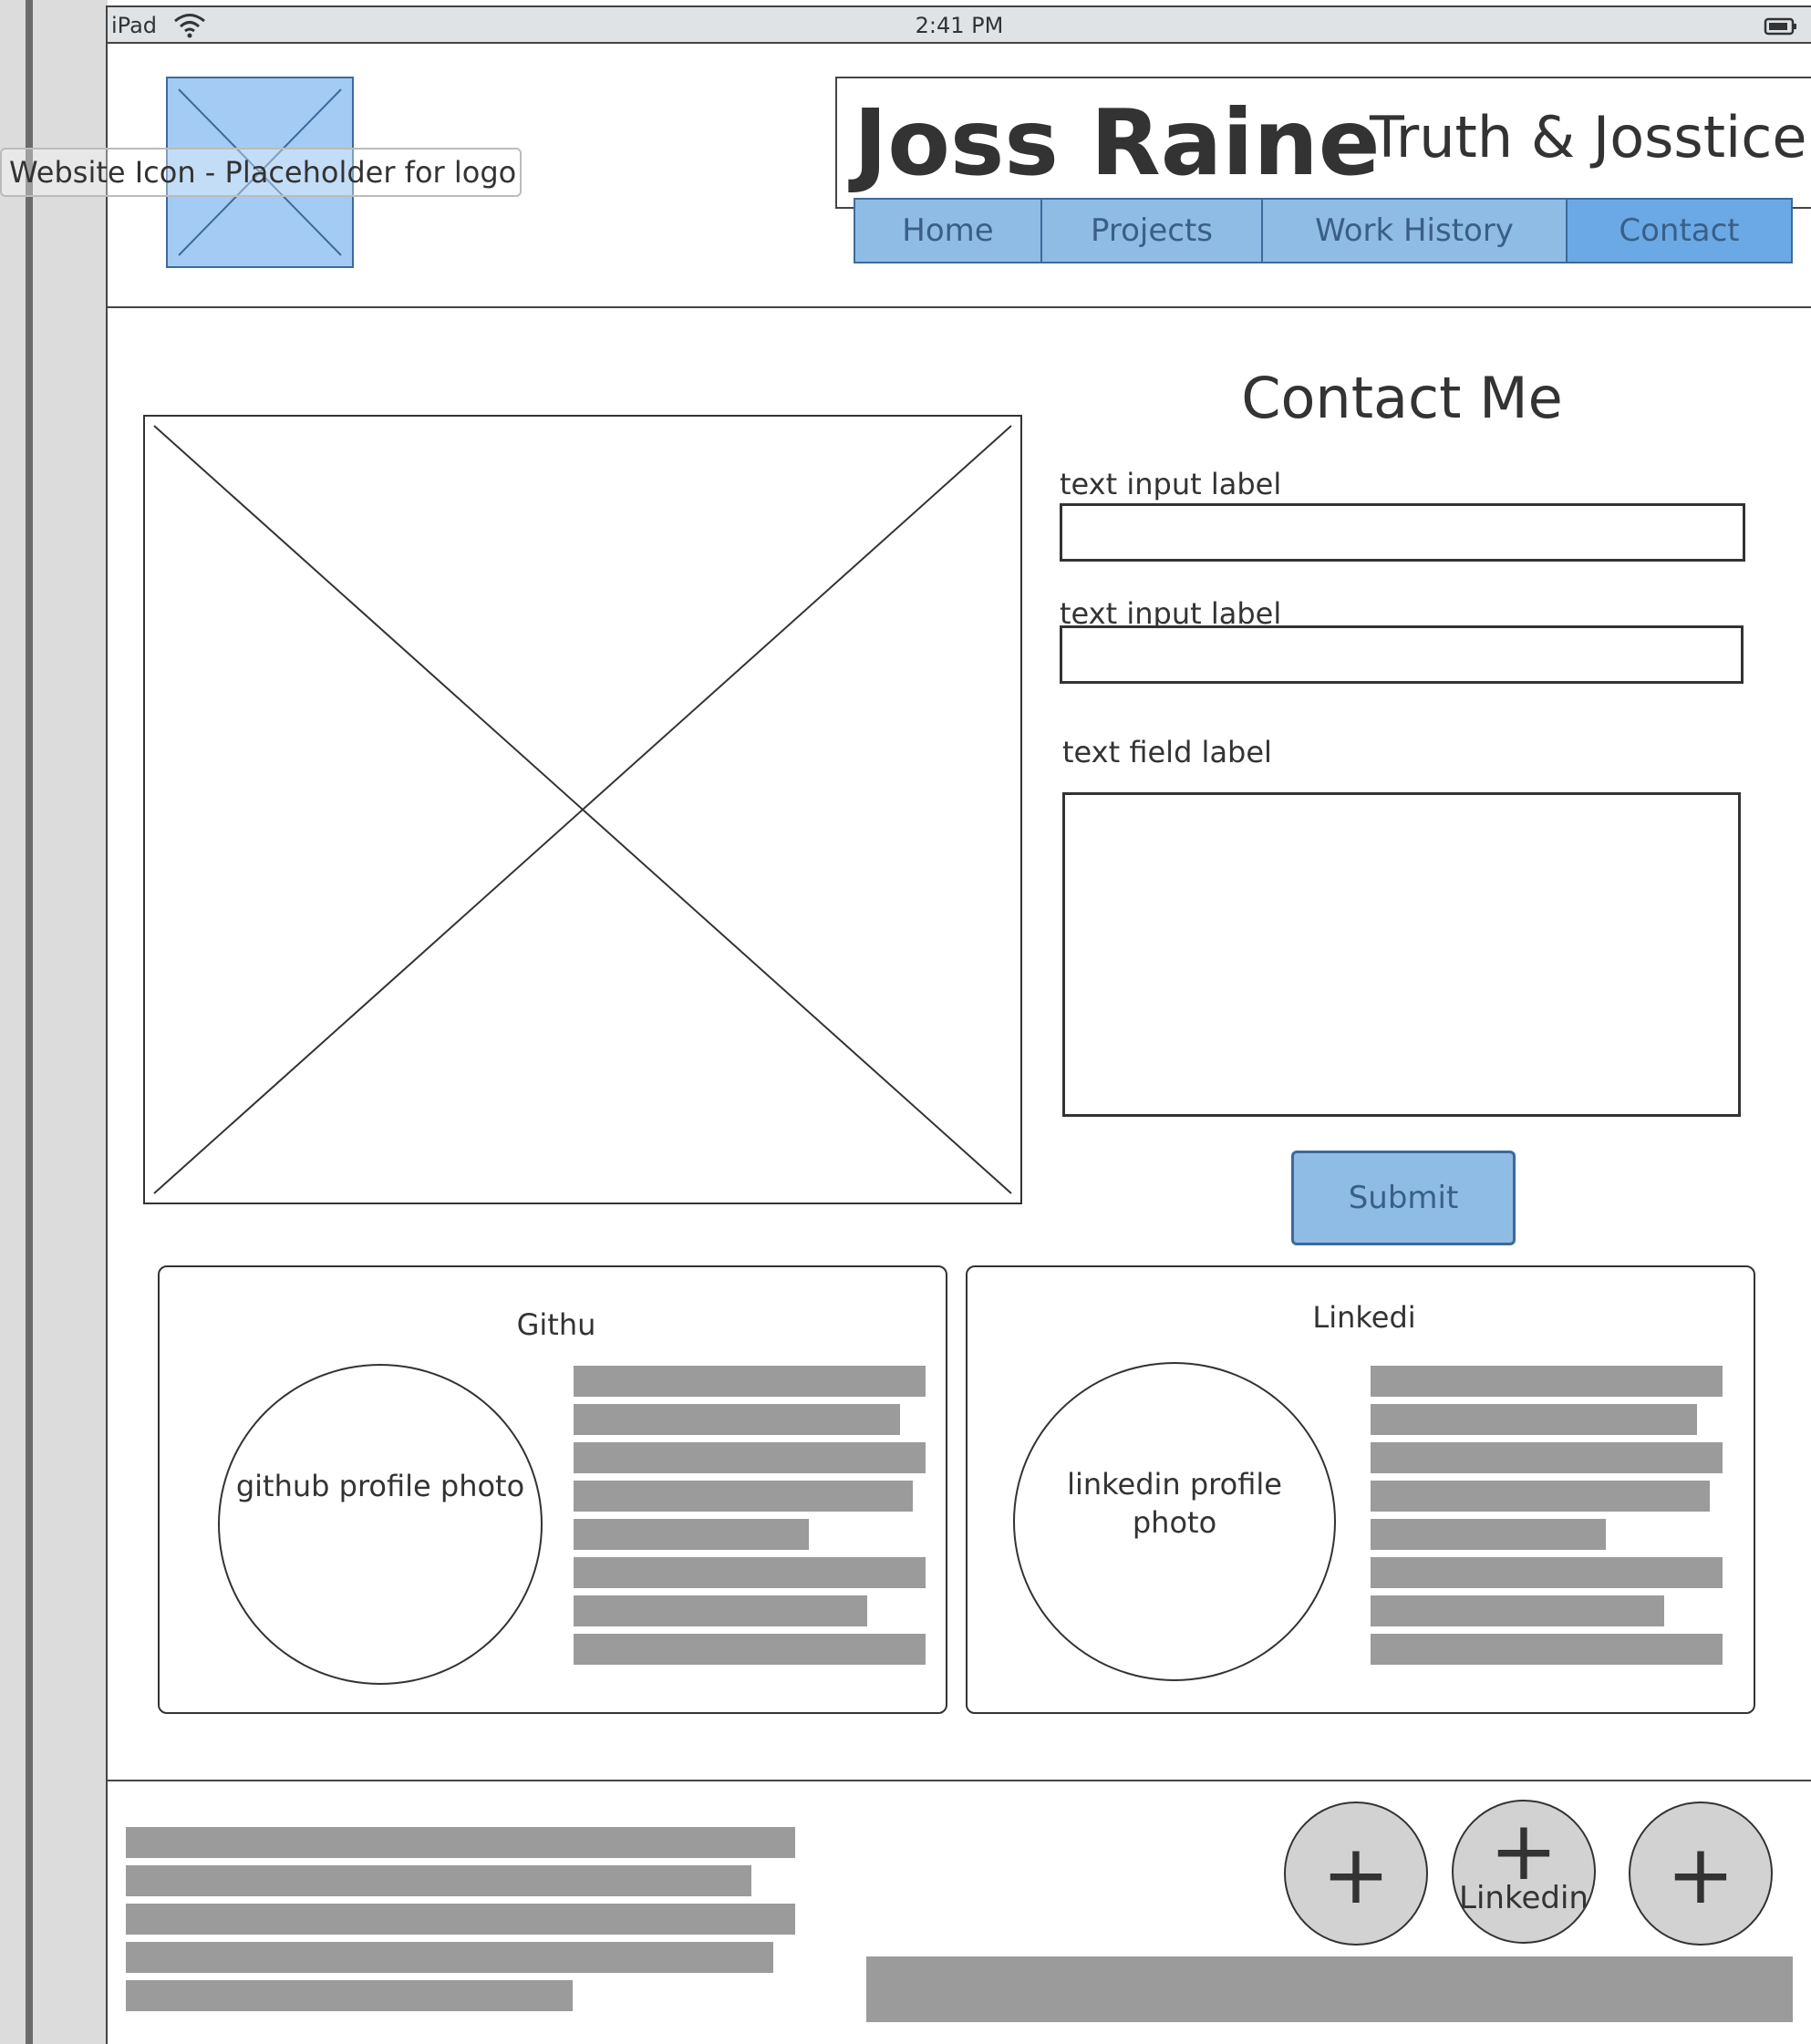 This screenshot has height=2044, width=1811. I want to click on nav-home: Home, so click(948, 231).